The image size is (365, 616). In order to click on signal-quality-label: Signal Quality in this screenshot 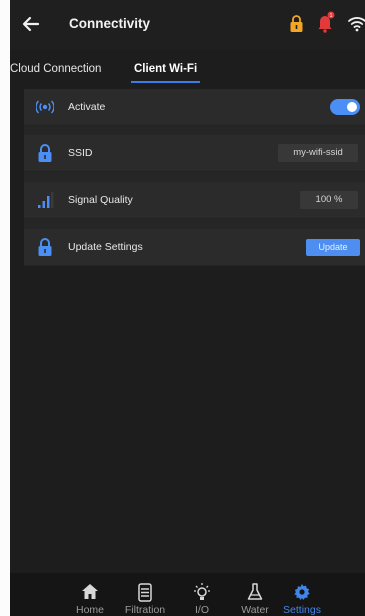, I will do `click(100, 200)`.